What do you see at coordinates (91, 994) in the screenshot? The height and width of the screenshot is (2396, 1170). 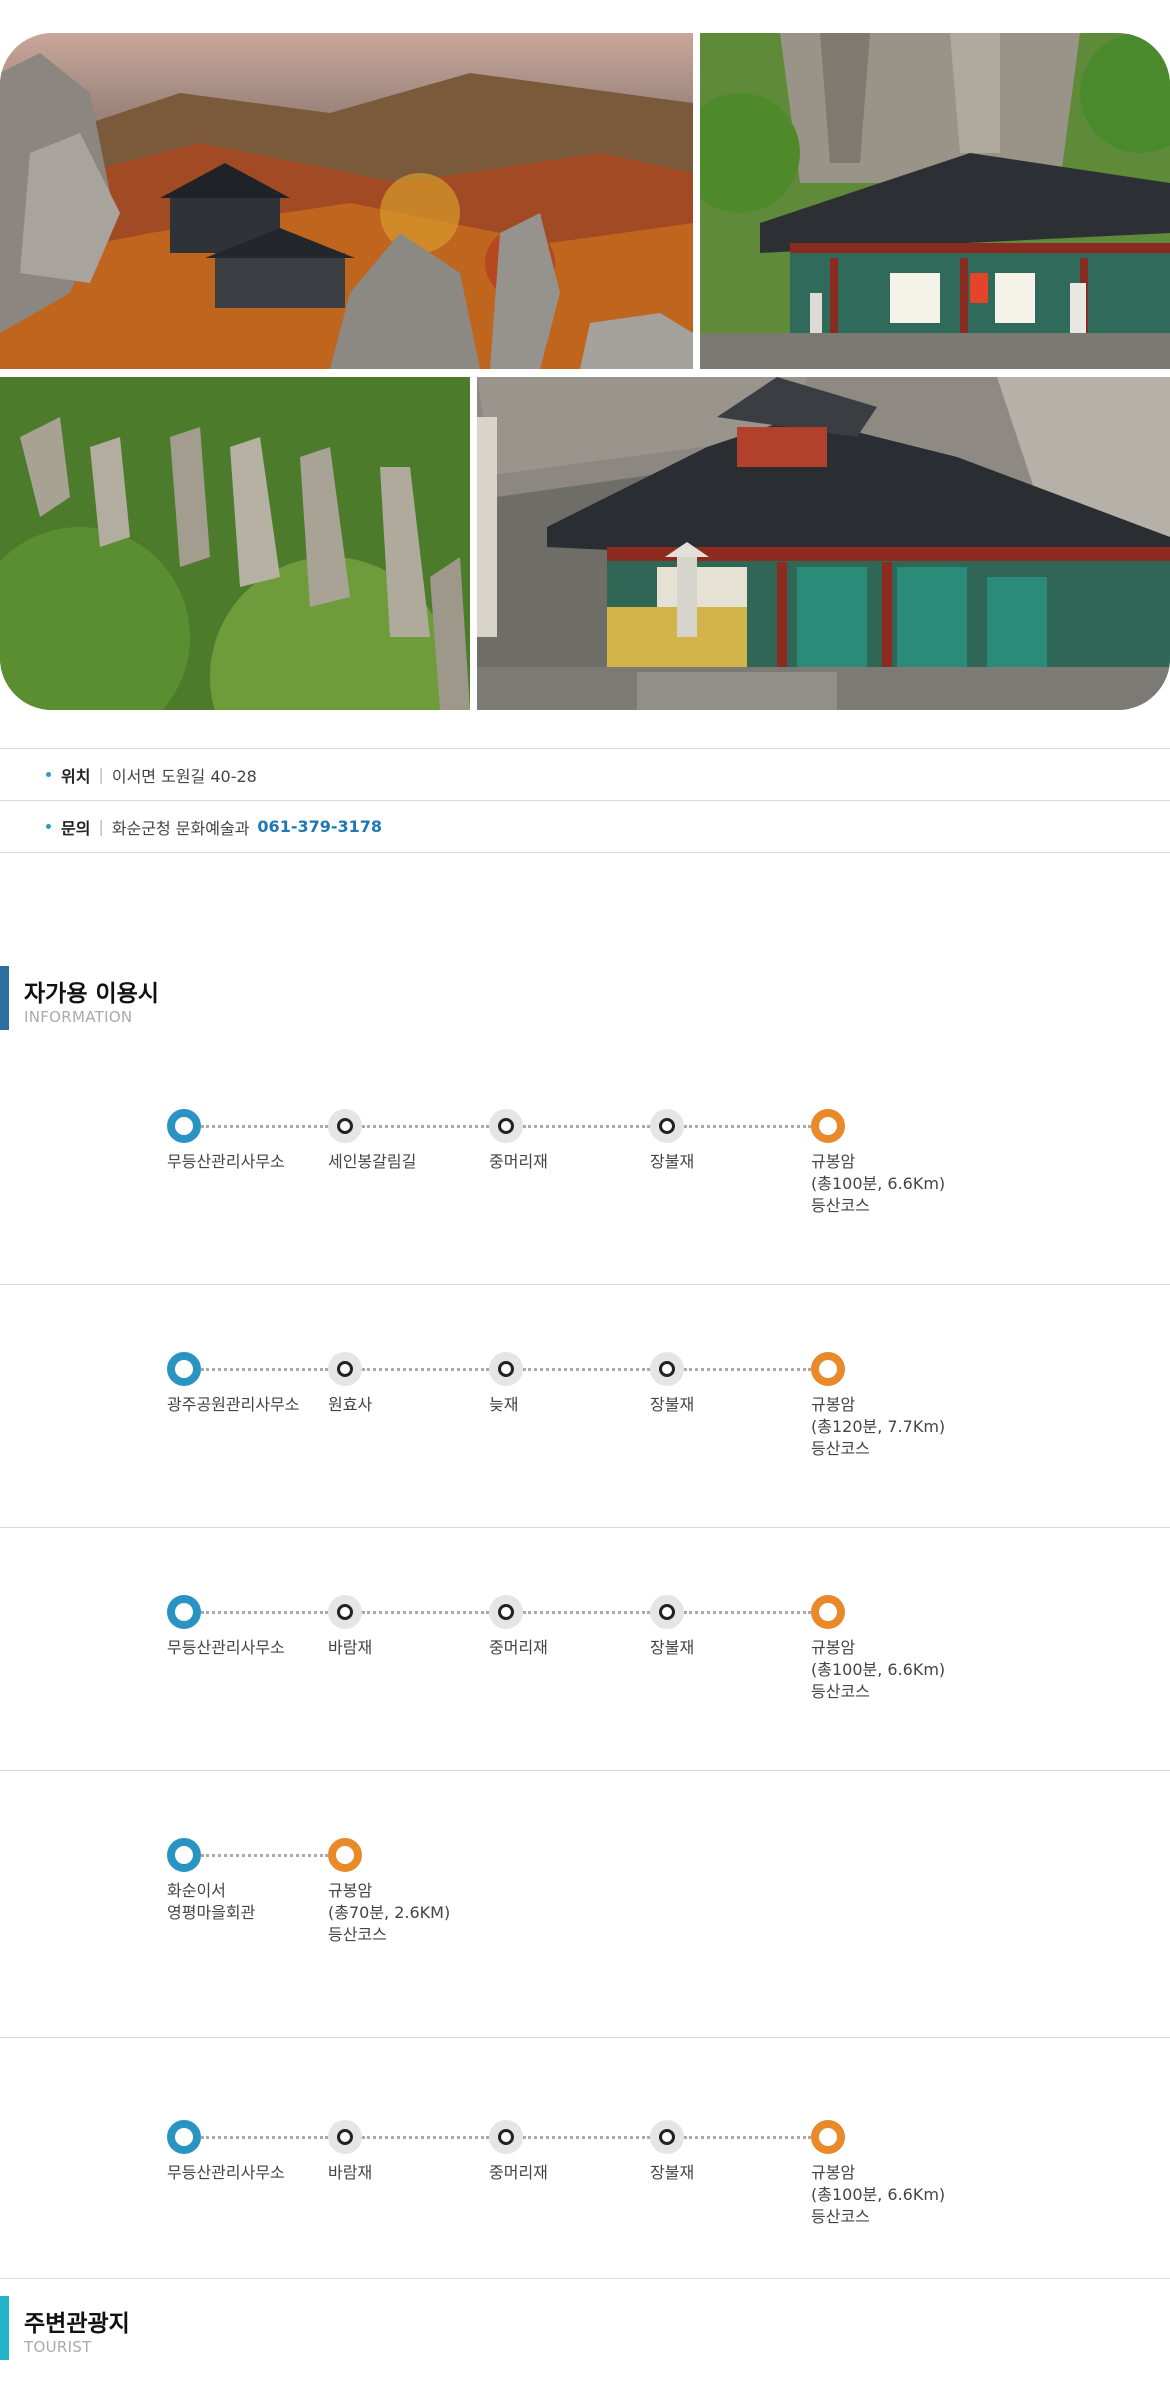 I see `section-title: 자가용 이용시` at bounding box center [91, 994].